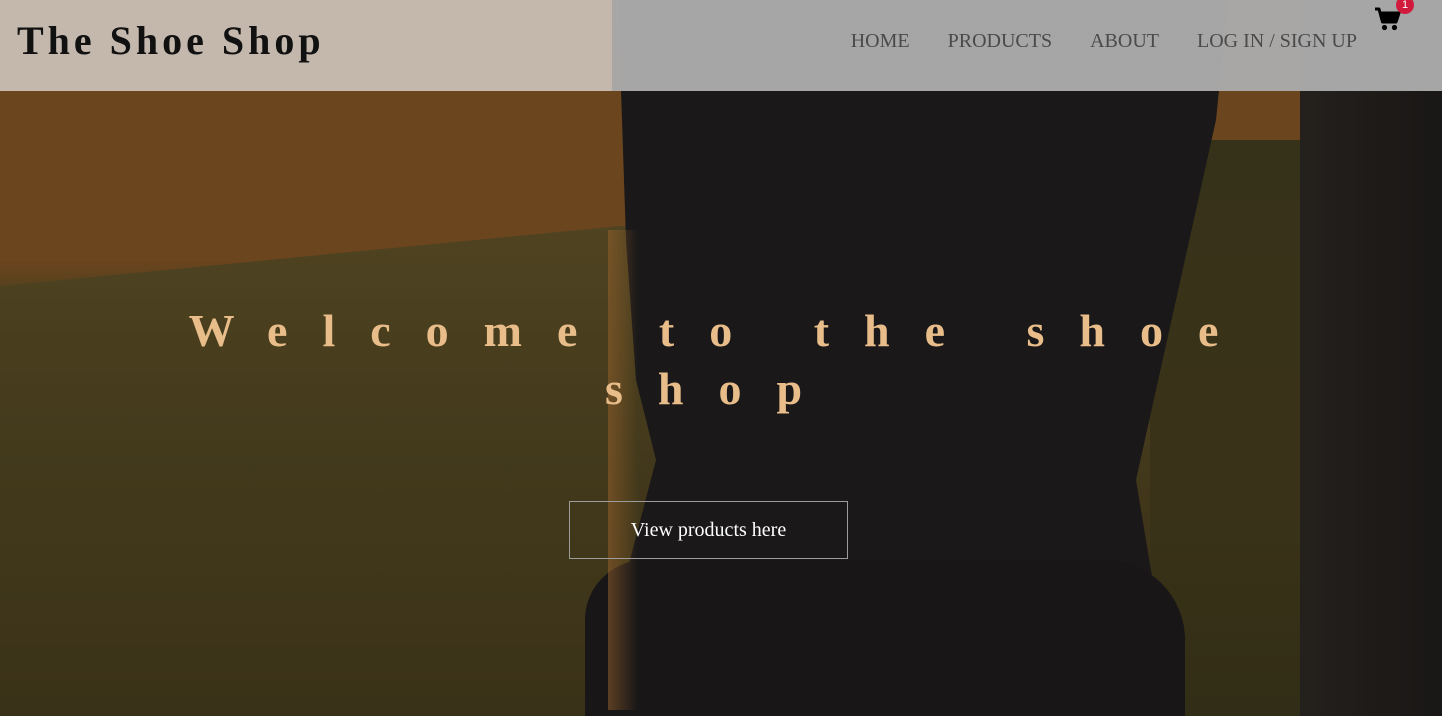 The width and height of the screenshot is (1442, 716). Describe the element at coordinates (708, 530) in the screenshot. I see `view-products-button: View products here` at that location.